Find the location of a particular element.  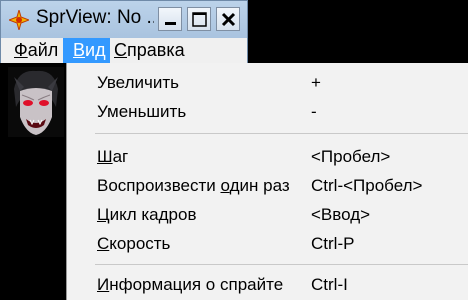

menu-item-shortcut: + is located at coordinates (316, 82).